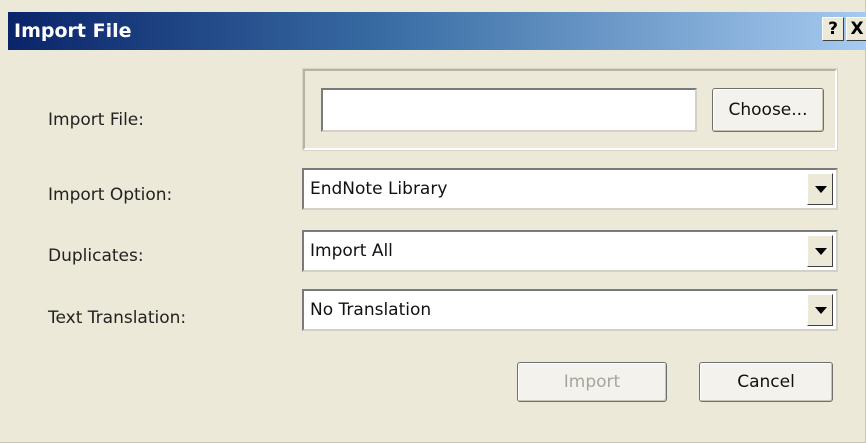 Image resolution: width=866 pixels, height=443 pixels. What do you see at coordinates (96, 256) in the screenshot?
I see `duplicates-label: Duplicates:` at bounding box center [96, 256].